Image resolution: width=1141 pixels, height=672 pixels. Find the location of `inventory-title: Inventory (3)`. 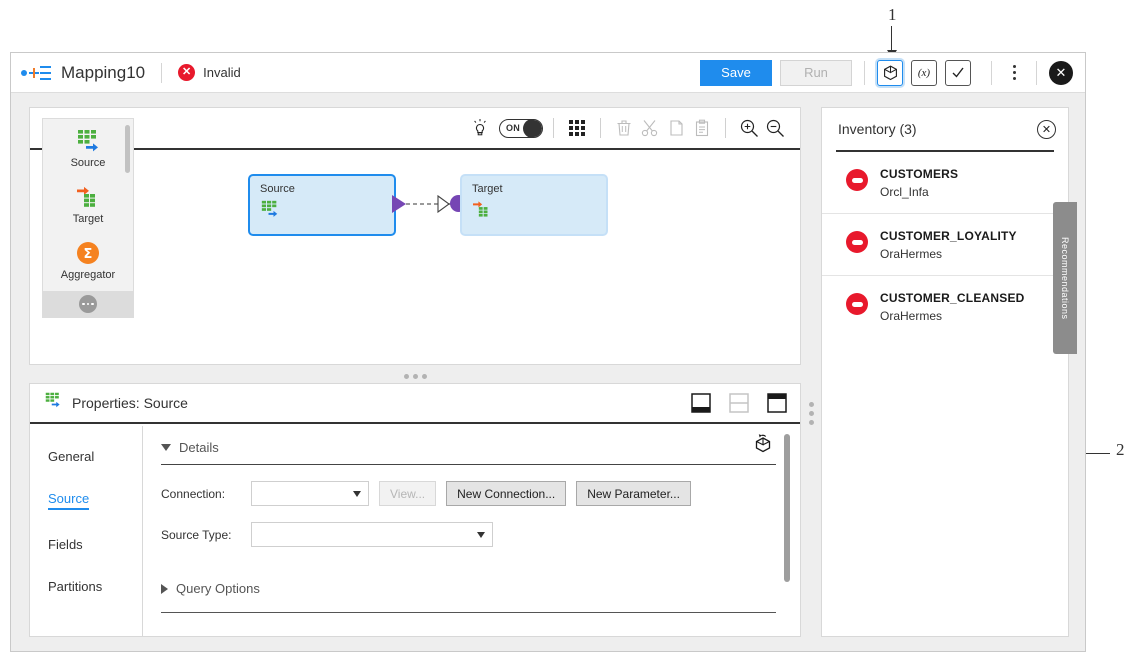

inventory-title: Inventory (3) is located at coordinates (877, 129).